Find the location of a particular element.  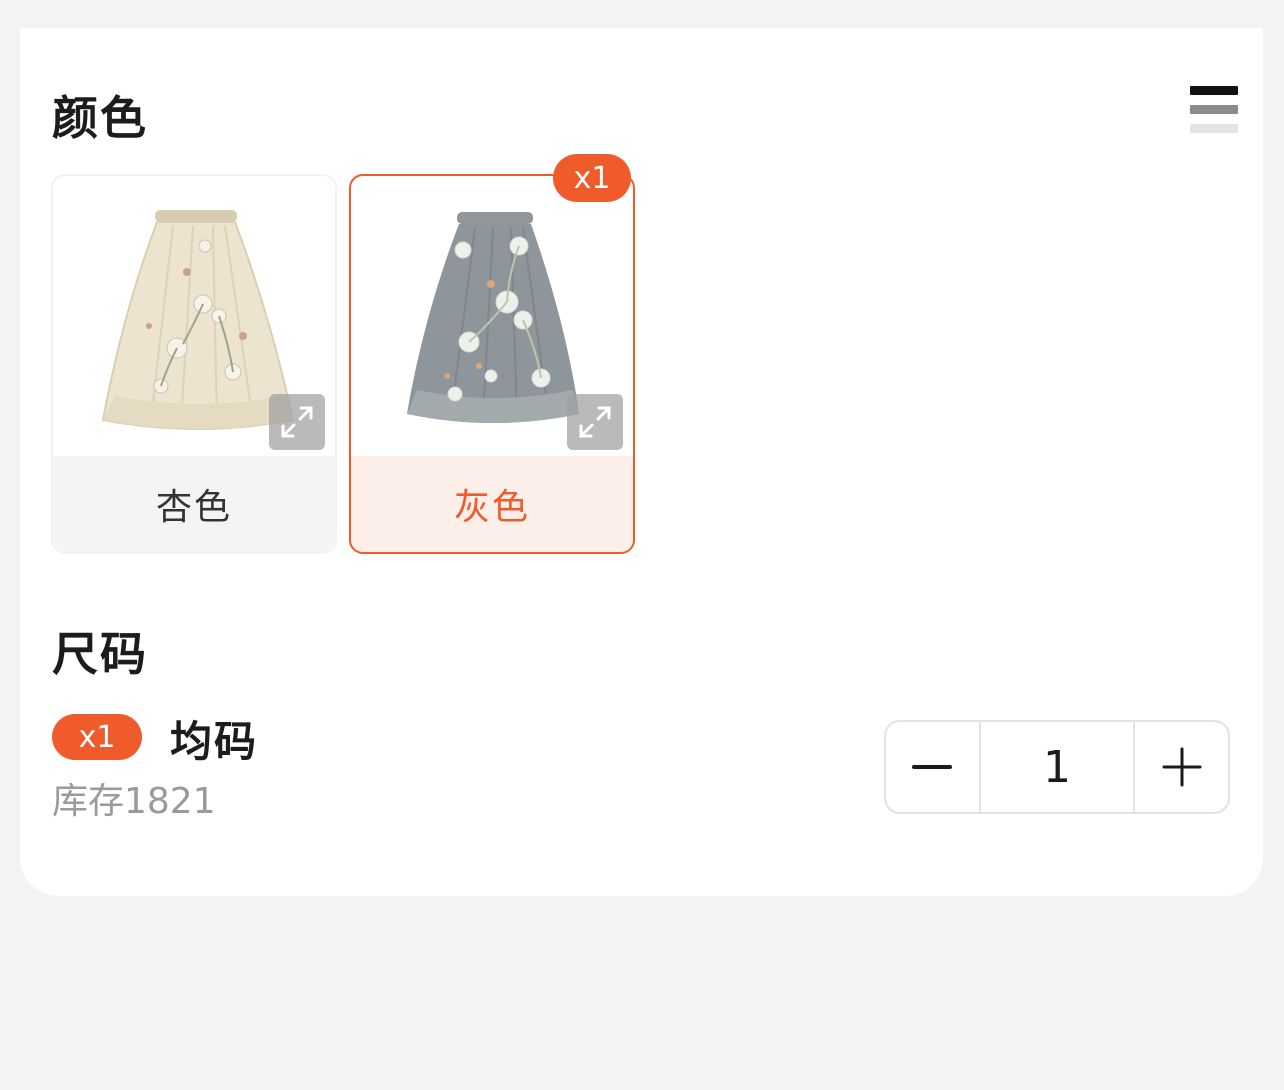

increase-button is located at coordinates (1181, 767).